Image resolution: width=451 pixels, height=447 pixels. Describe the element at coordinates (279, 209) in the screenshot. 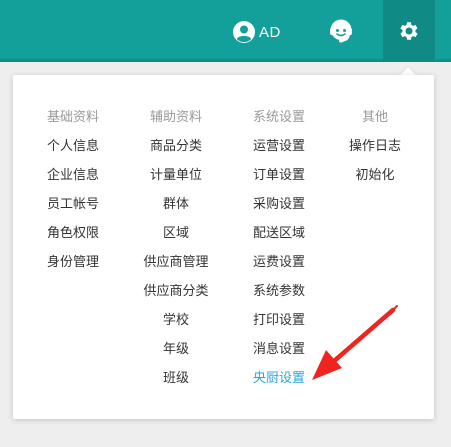

I see `menu-item-purchase-settings: 采购设置` at that location.